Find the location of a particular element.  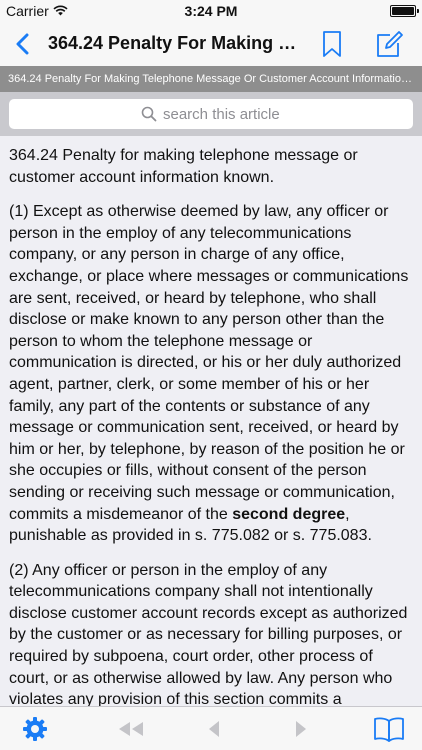

status-time: 3:24 PM is located at coordinates (211, 11).